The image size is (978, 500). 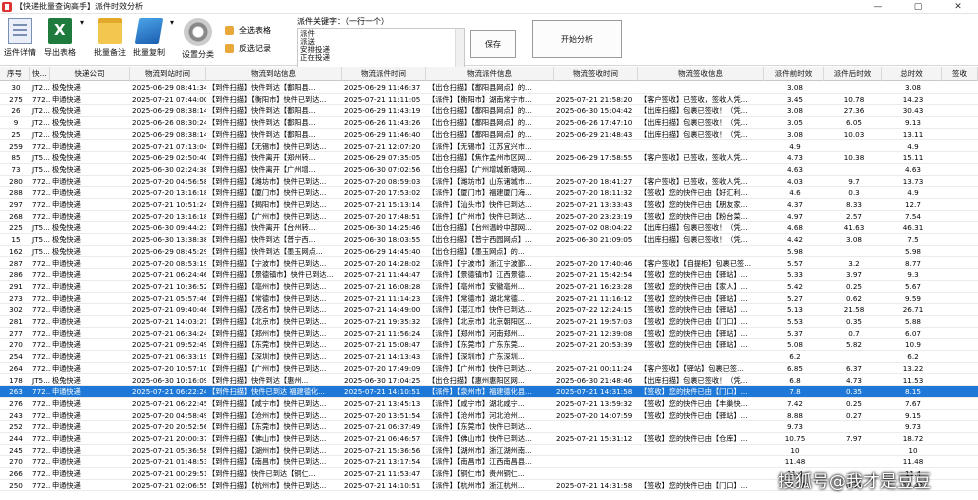 I want to click on maximize-button: ▢, so click(x=918, y=7).